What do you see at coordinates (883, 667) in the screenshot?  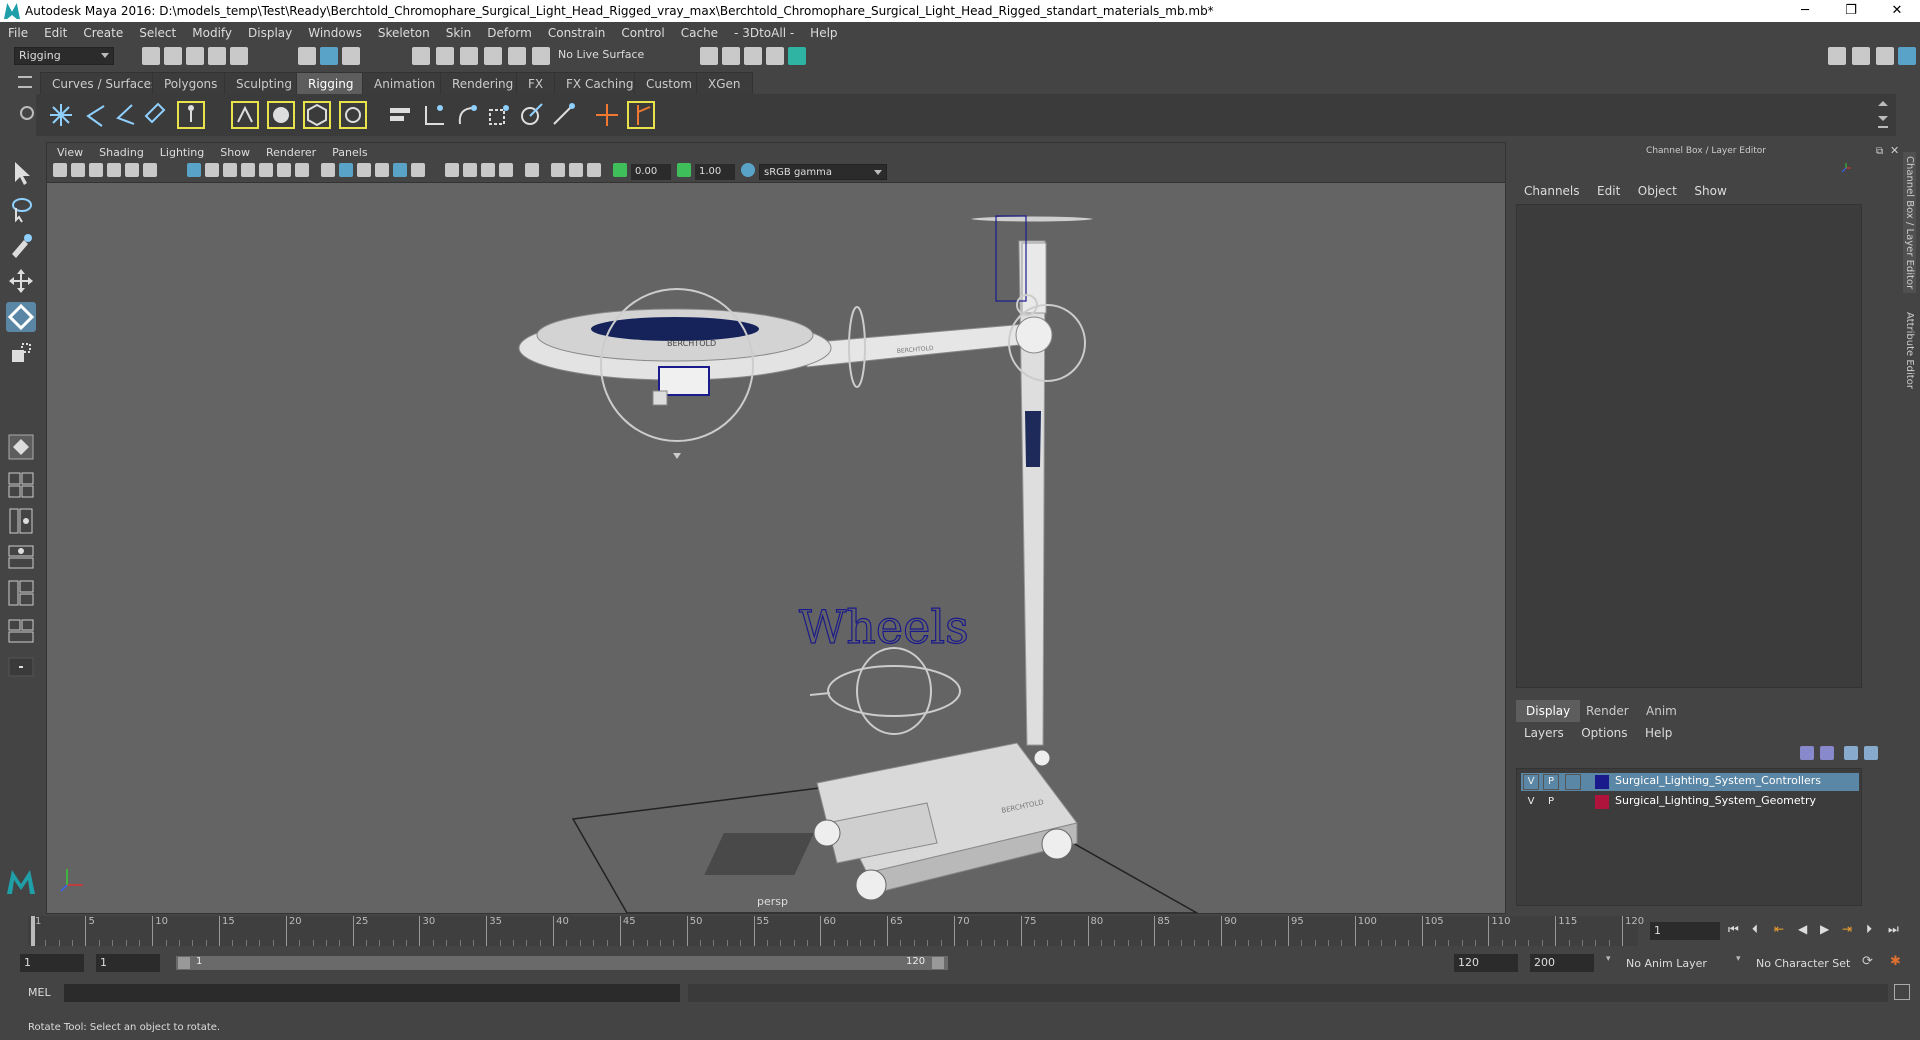 I see `wheels-controller: Wheels` at bounding box center [883, 667].